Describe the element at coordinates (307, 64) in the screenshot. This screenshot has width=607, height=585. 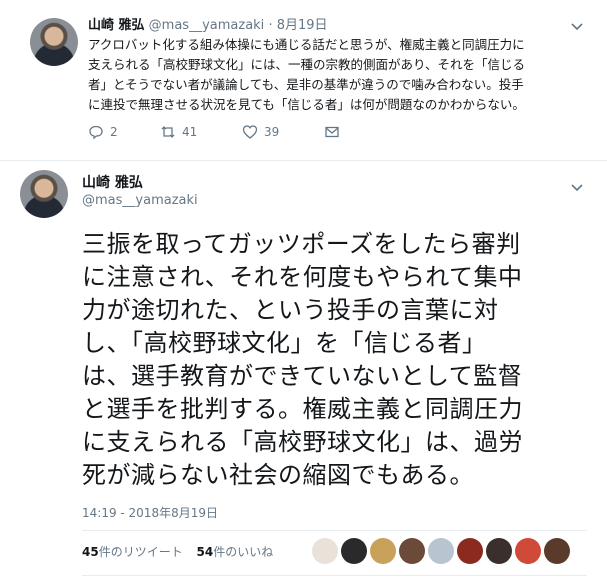
I see `tweet-text-line: 支えられる「高校野球文化」には、一種の宗教的側面があり、それを「信じる` at that location.